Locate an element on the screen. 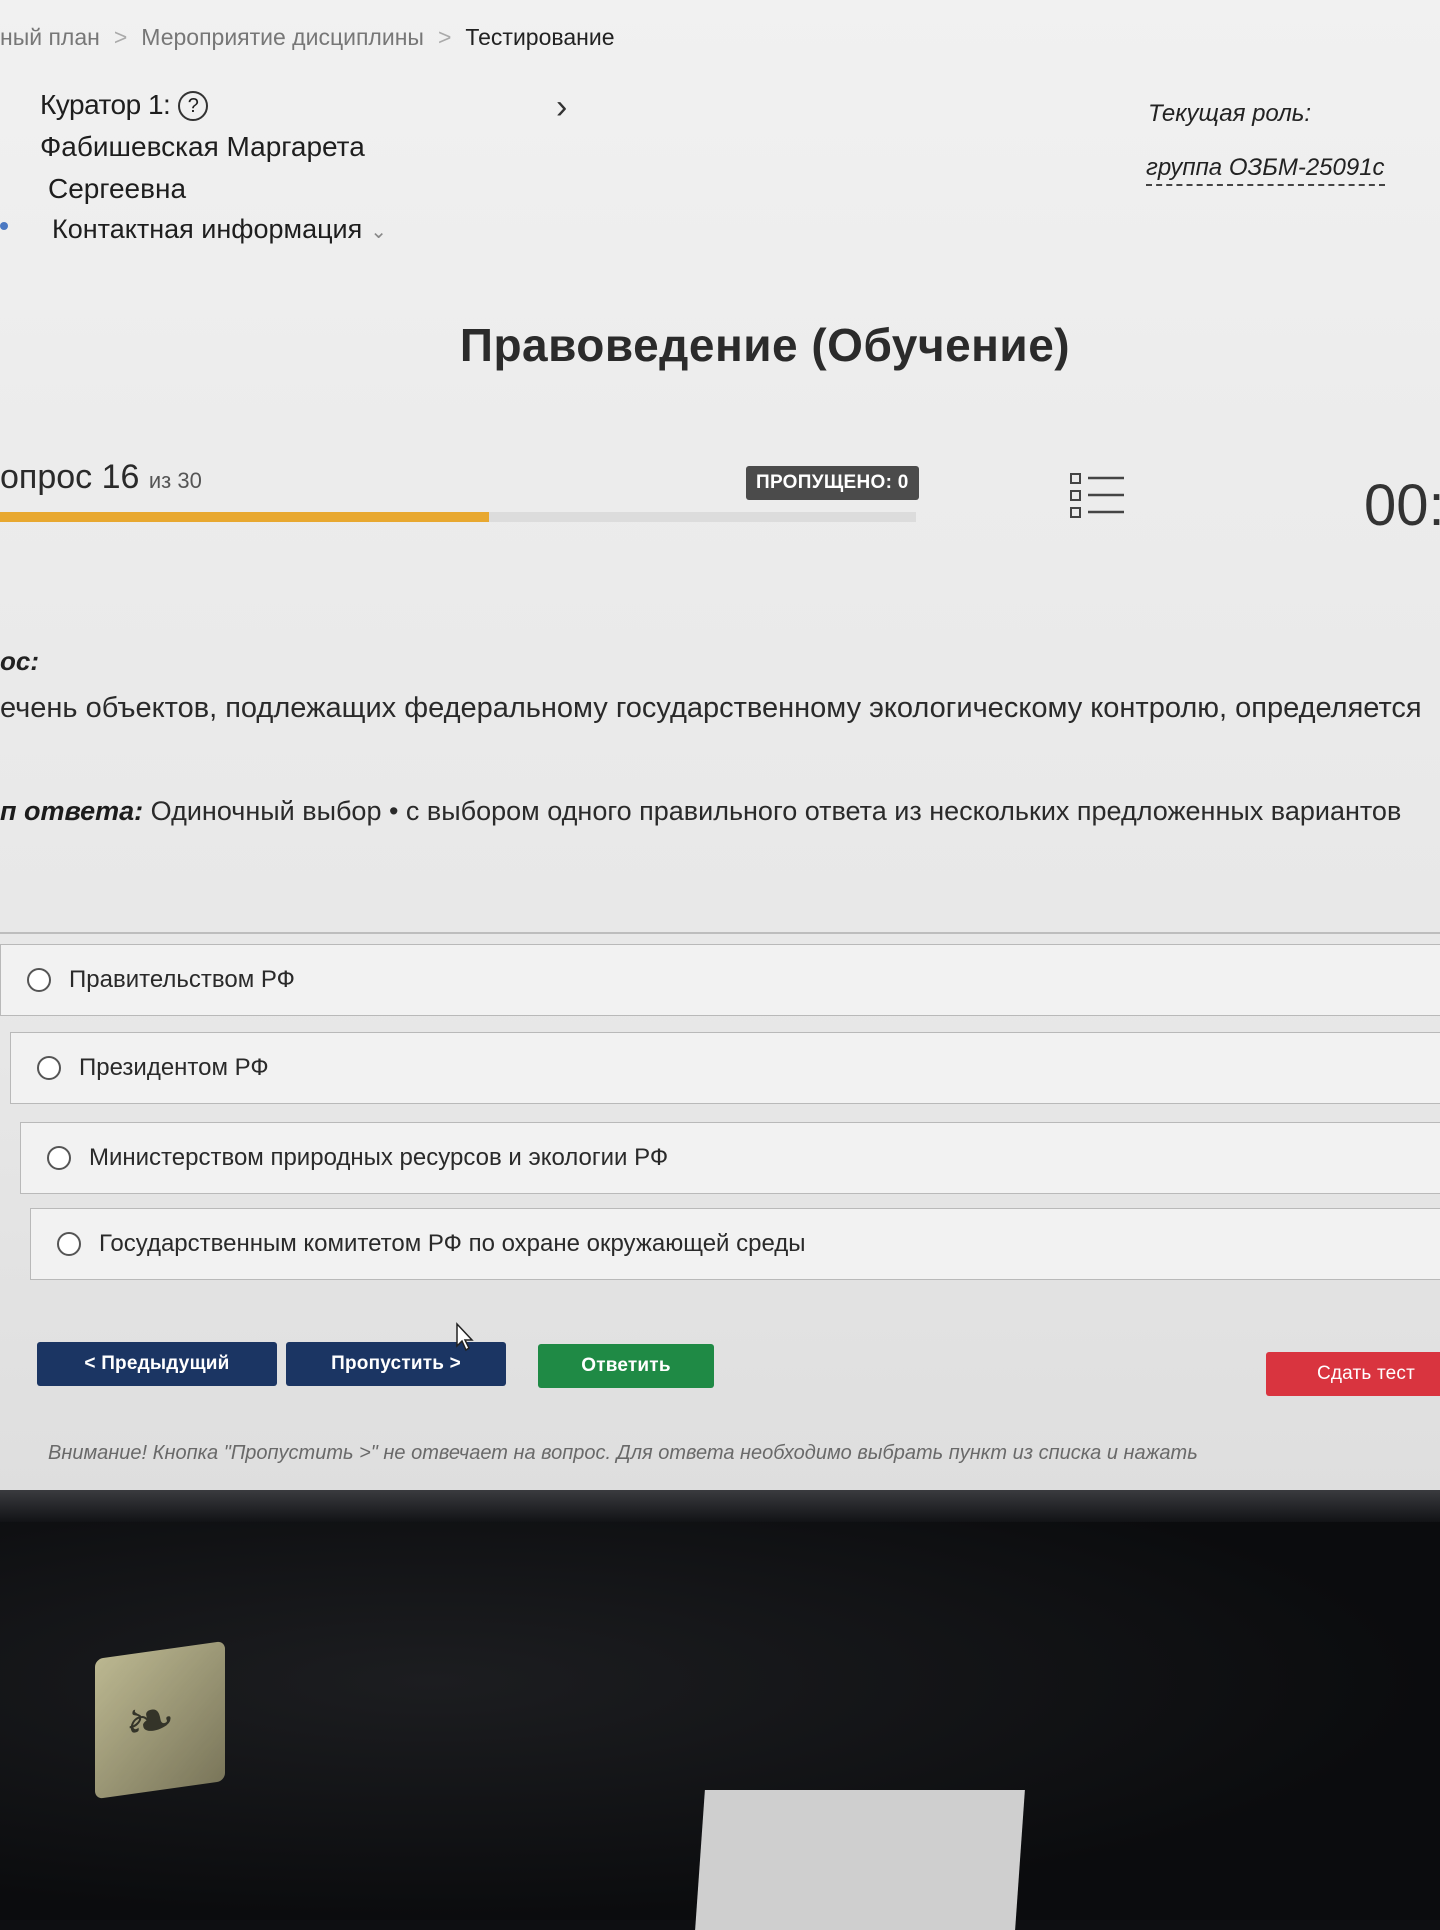 The width and height of the screenshot is (1440, 1930). desk-cube-object: ❧ is located at coordinates (160, 1720).